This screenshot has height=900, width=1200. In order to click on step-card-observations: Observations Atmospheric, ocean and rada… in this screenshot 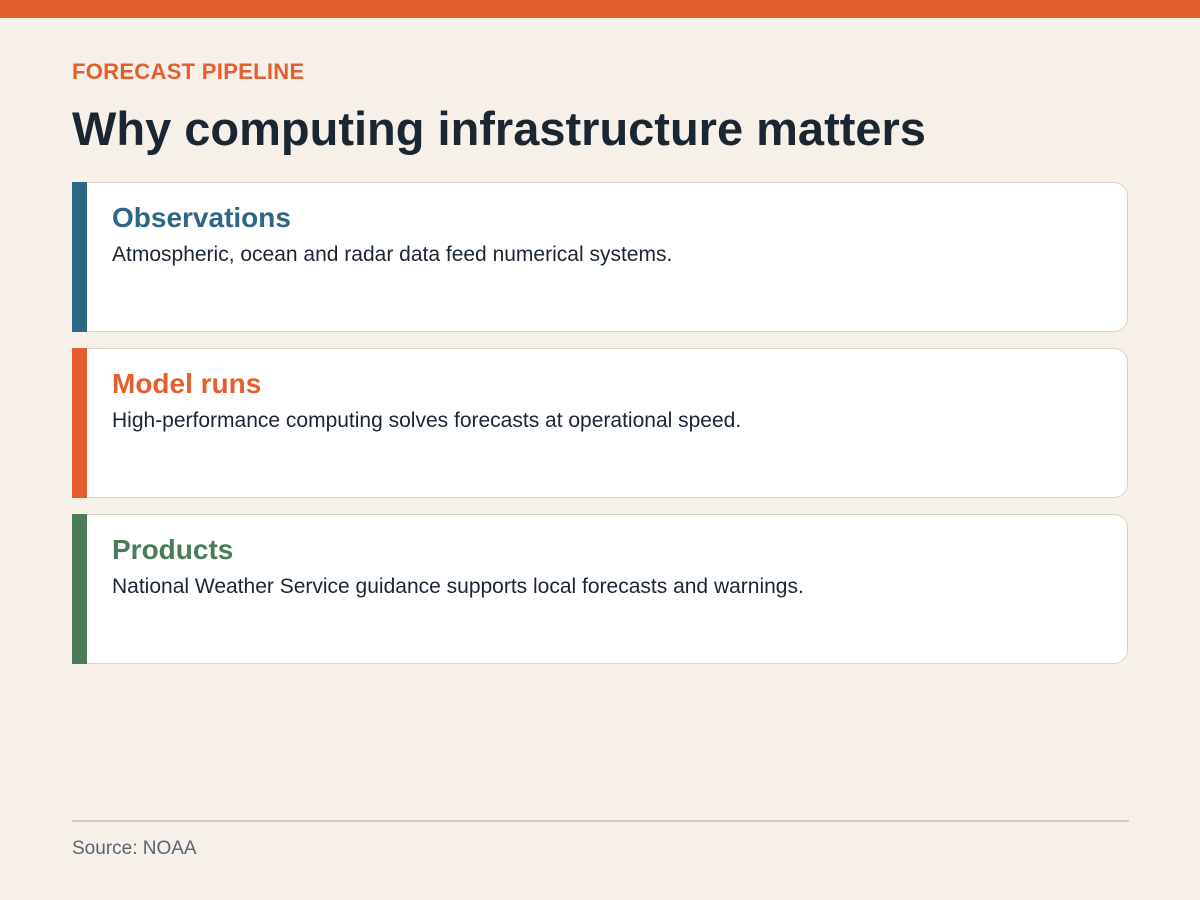, I will do `click(600, 257)`.